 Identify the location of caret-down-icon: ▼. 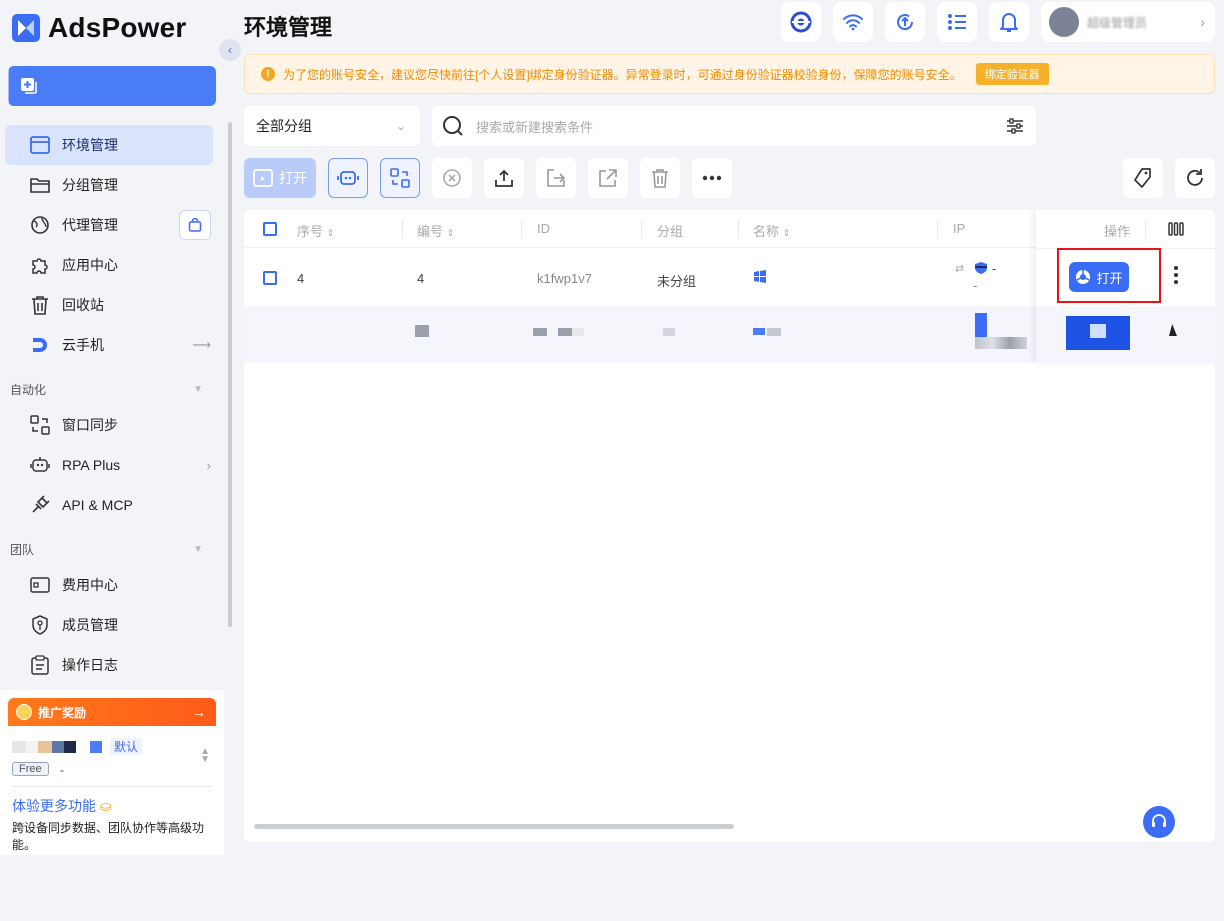
(198, 549).